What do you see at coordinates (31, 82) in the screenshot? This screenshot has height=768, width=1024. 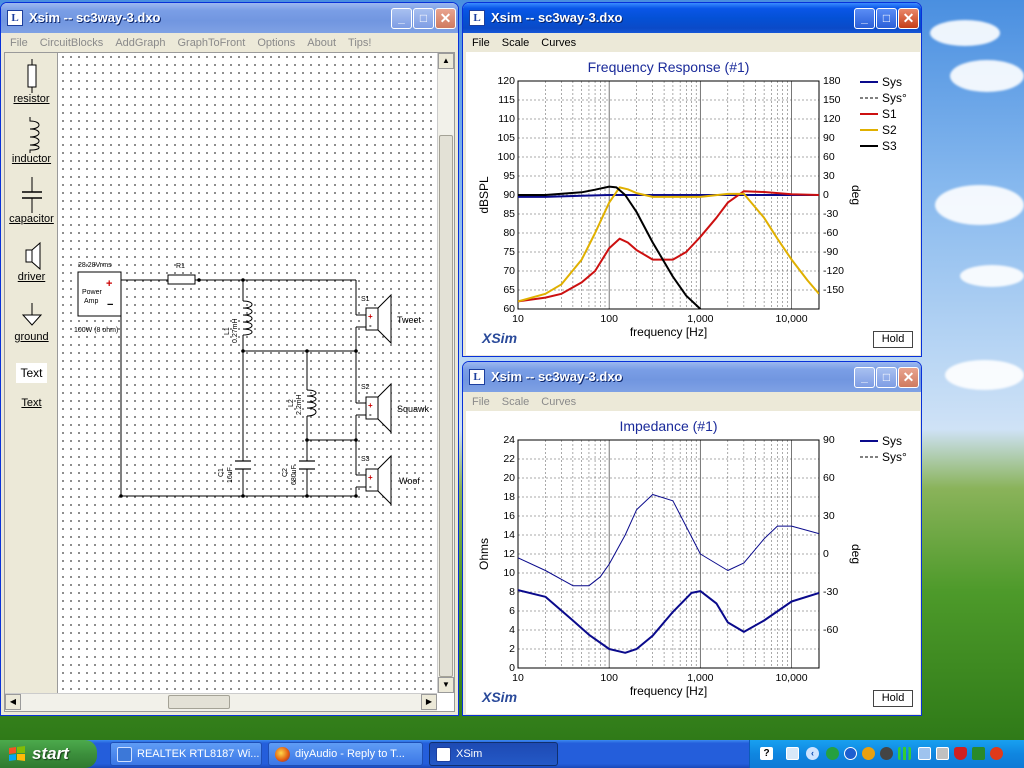 I see `palette-resistor: resistor` at bounding box center [31, 82].